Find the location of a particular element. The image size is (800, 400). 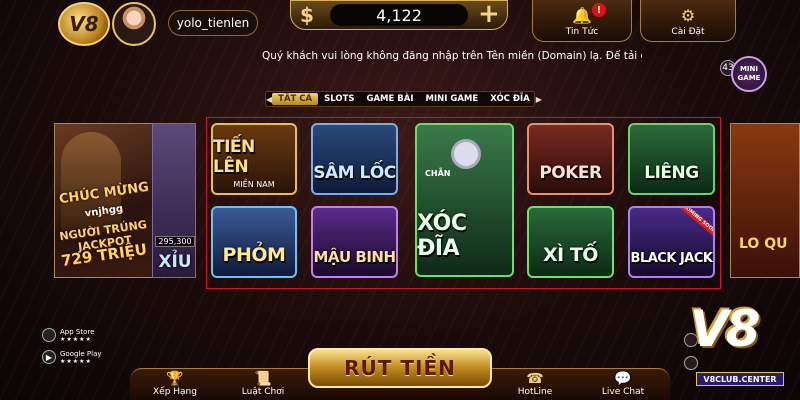

play-store-icon: ▶ is located at coordinates (49, 357).